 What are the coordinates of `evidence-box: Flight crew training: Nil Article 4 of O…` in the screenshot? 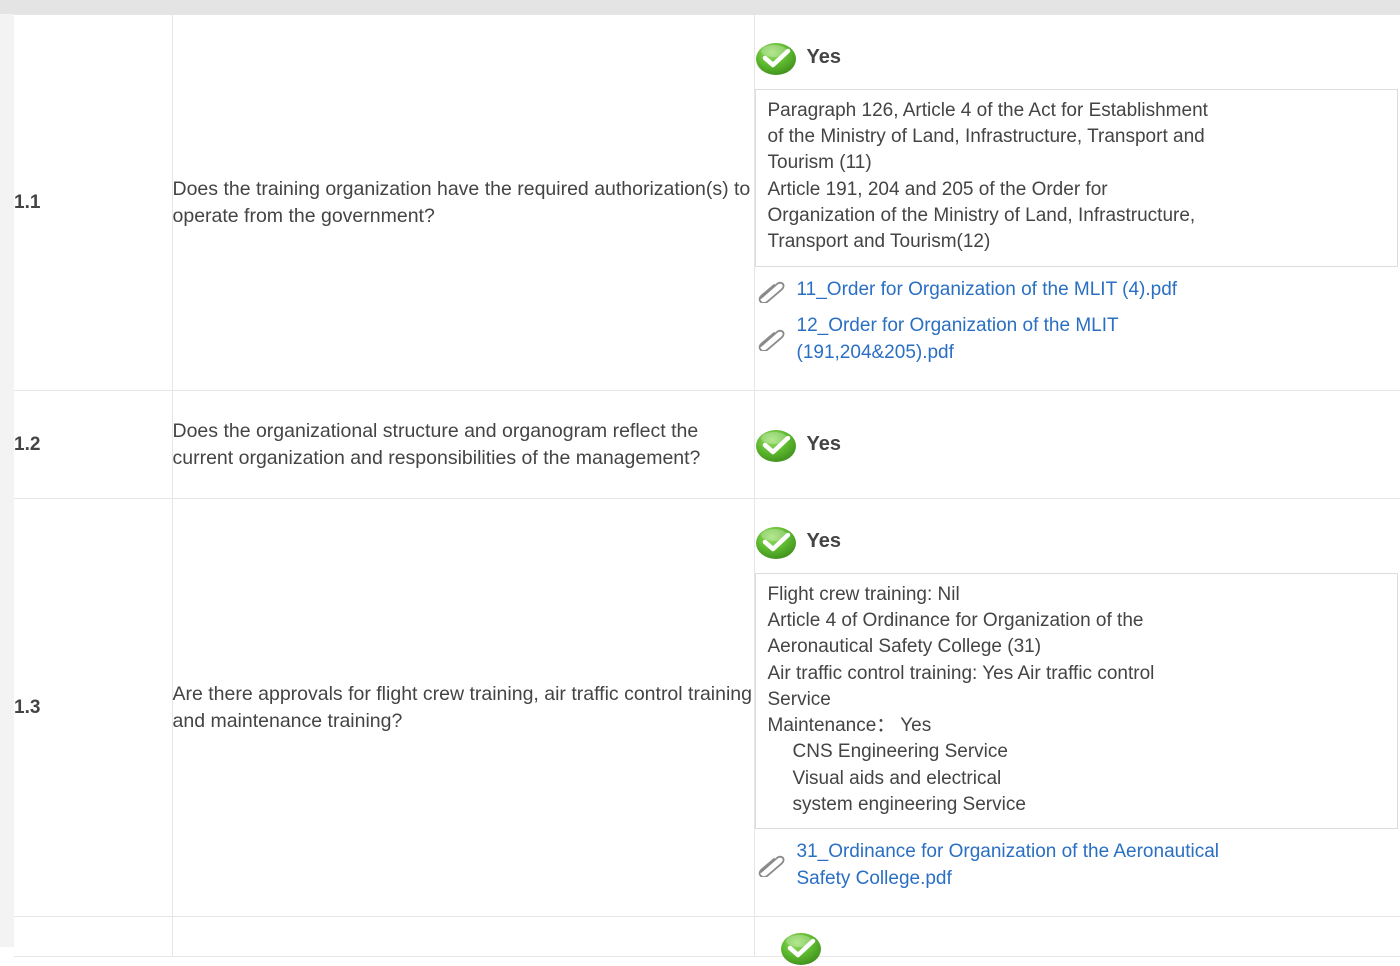 It's located at (1077, 701).